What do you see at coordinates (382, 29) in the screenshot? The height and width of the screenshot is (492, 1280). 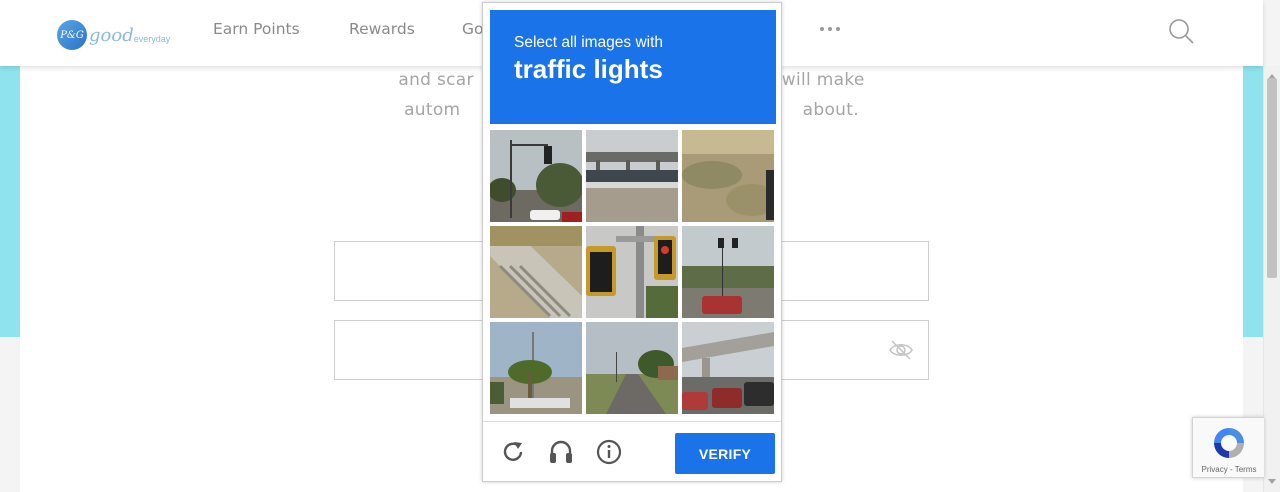 I see `nav-rewards: Rewards` at bounding box center [382, 29].